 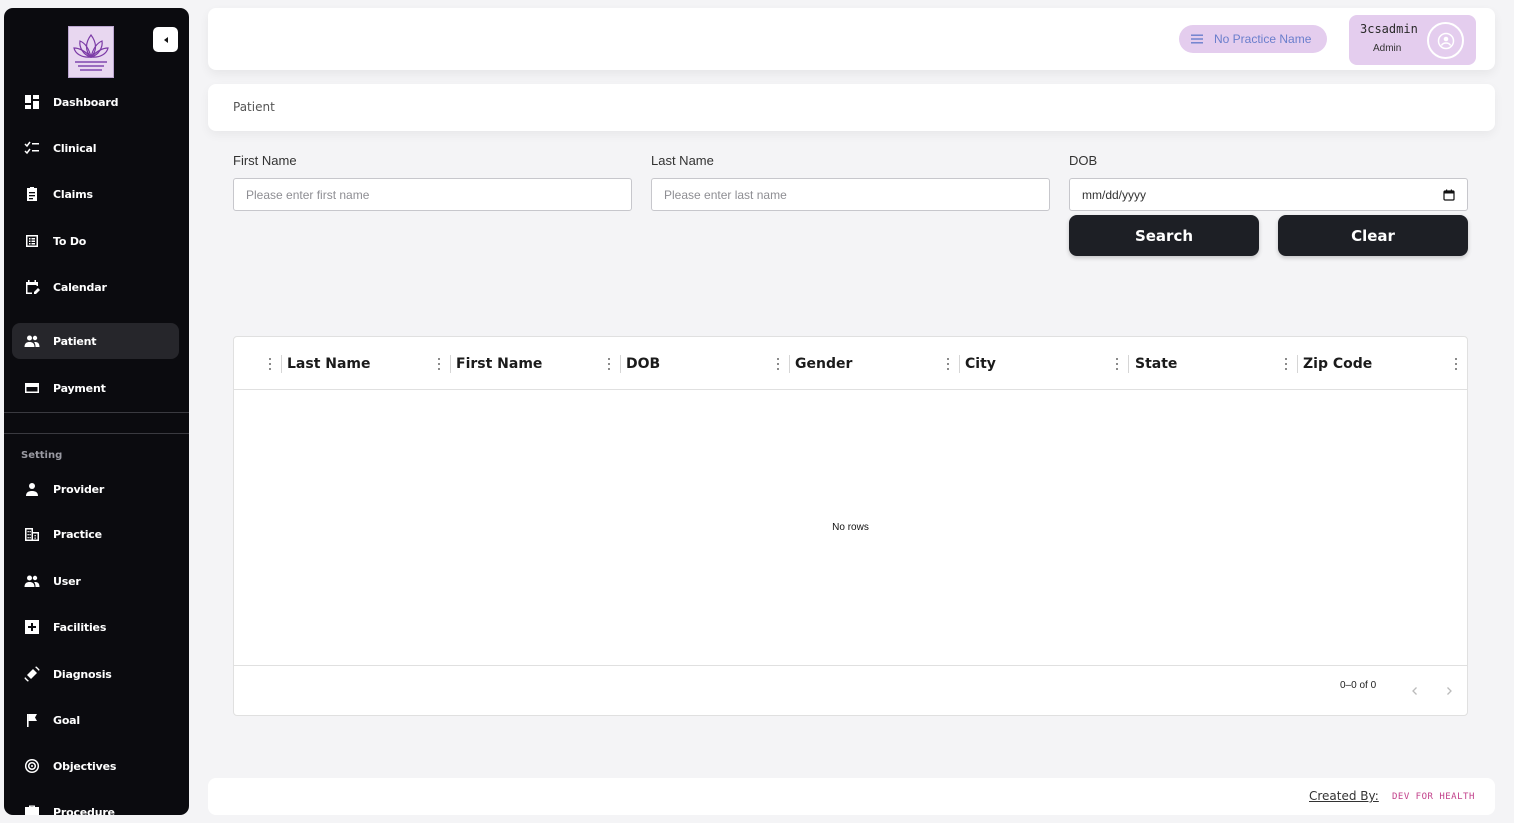 What do you see at coordinates (1156, 363) in the screenshot?
I see `column-header-state: State` at bounding box center [1156, 363].